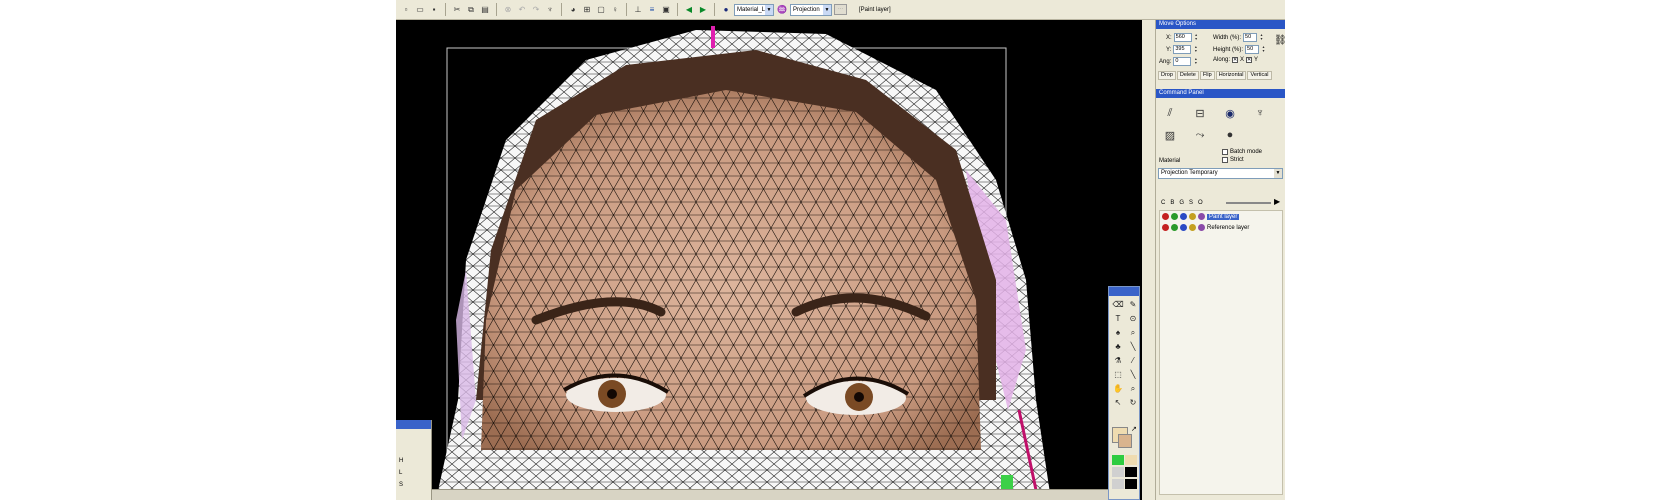 The width and height of the screenshot is (1680, 500). Describe the element at coordinates (1207, 75) in the screenshot. I see `flip-button: Flip` at that location.